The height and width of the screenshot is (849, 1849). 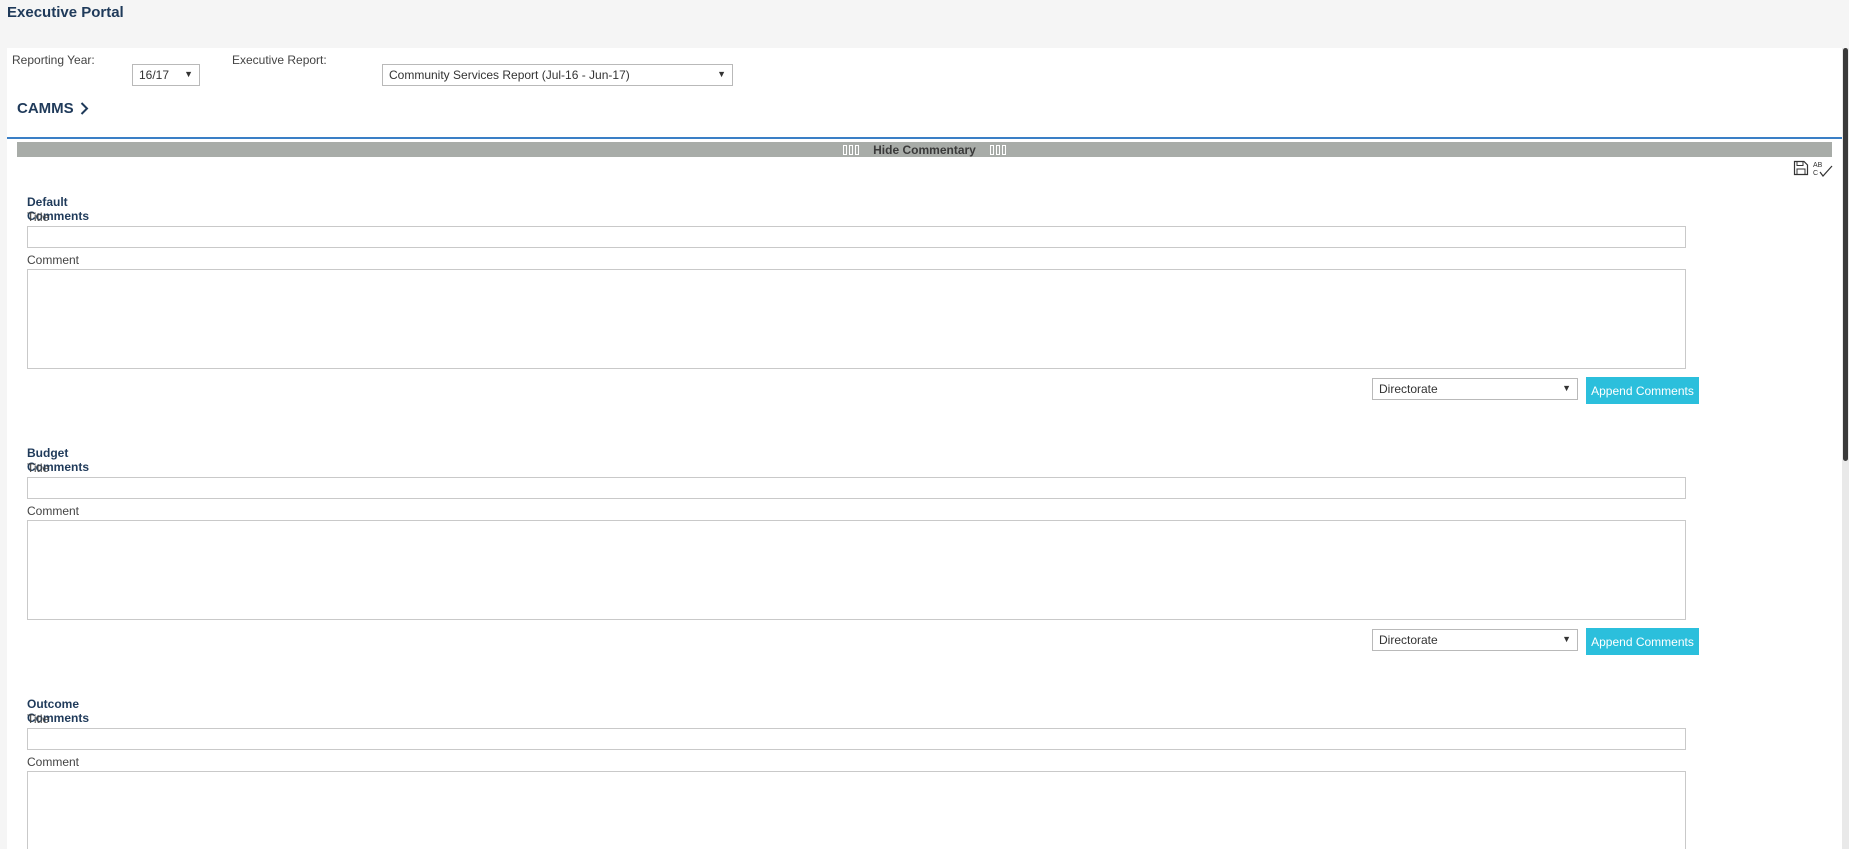 What do you see at coordinates (65, 12) in the screenshot?
I see `page-title: Executive Portal` at bounding box center [65, 12].